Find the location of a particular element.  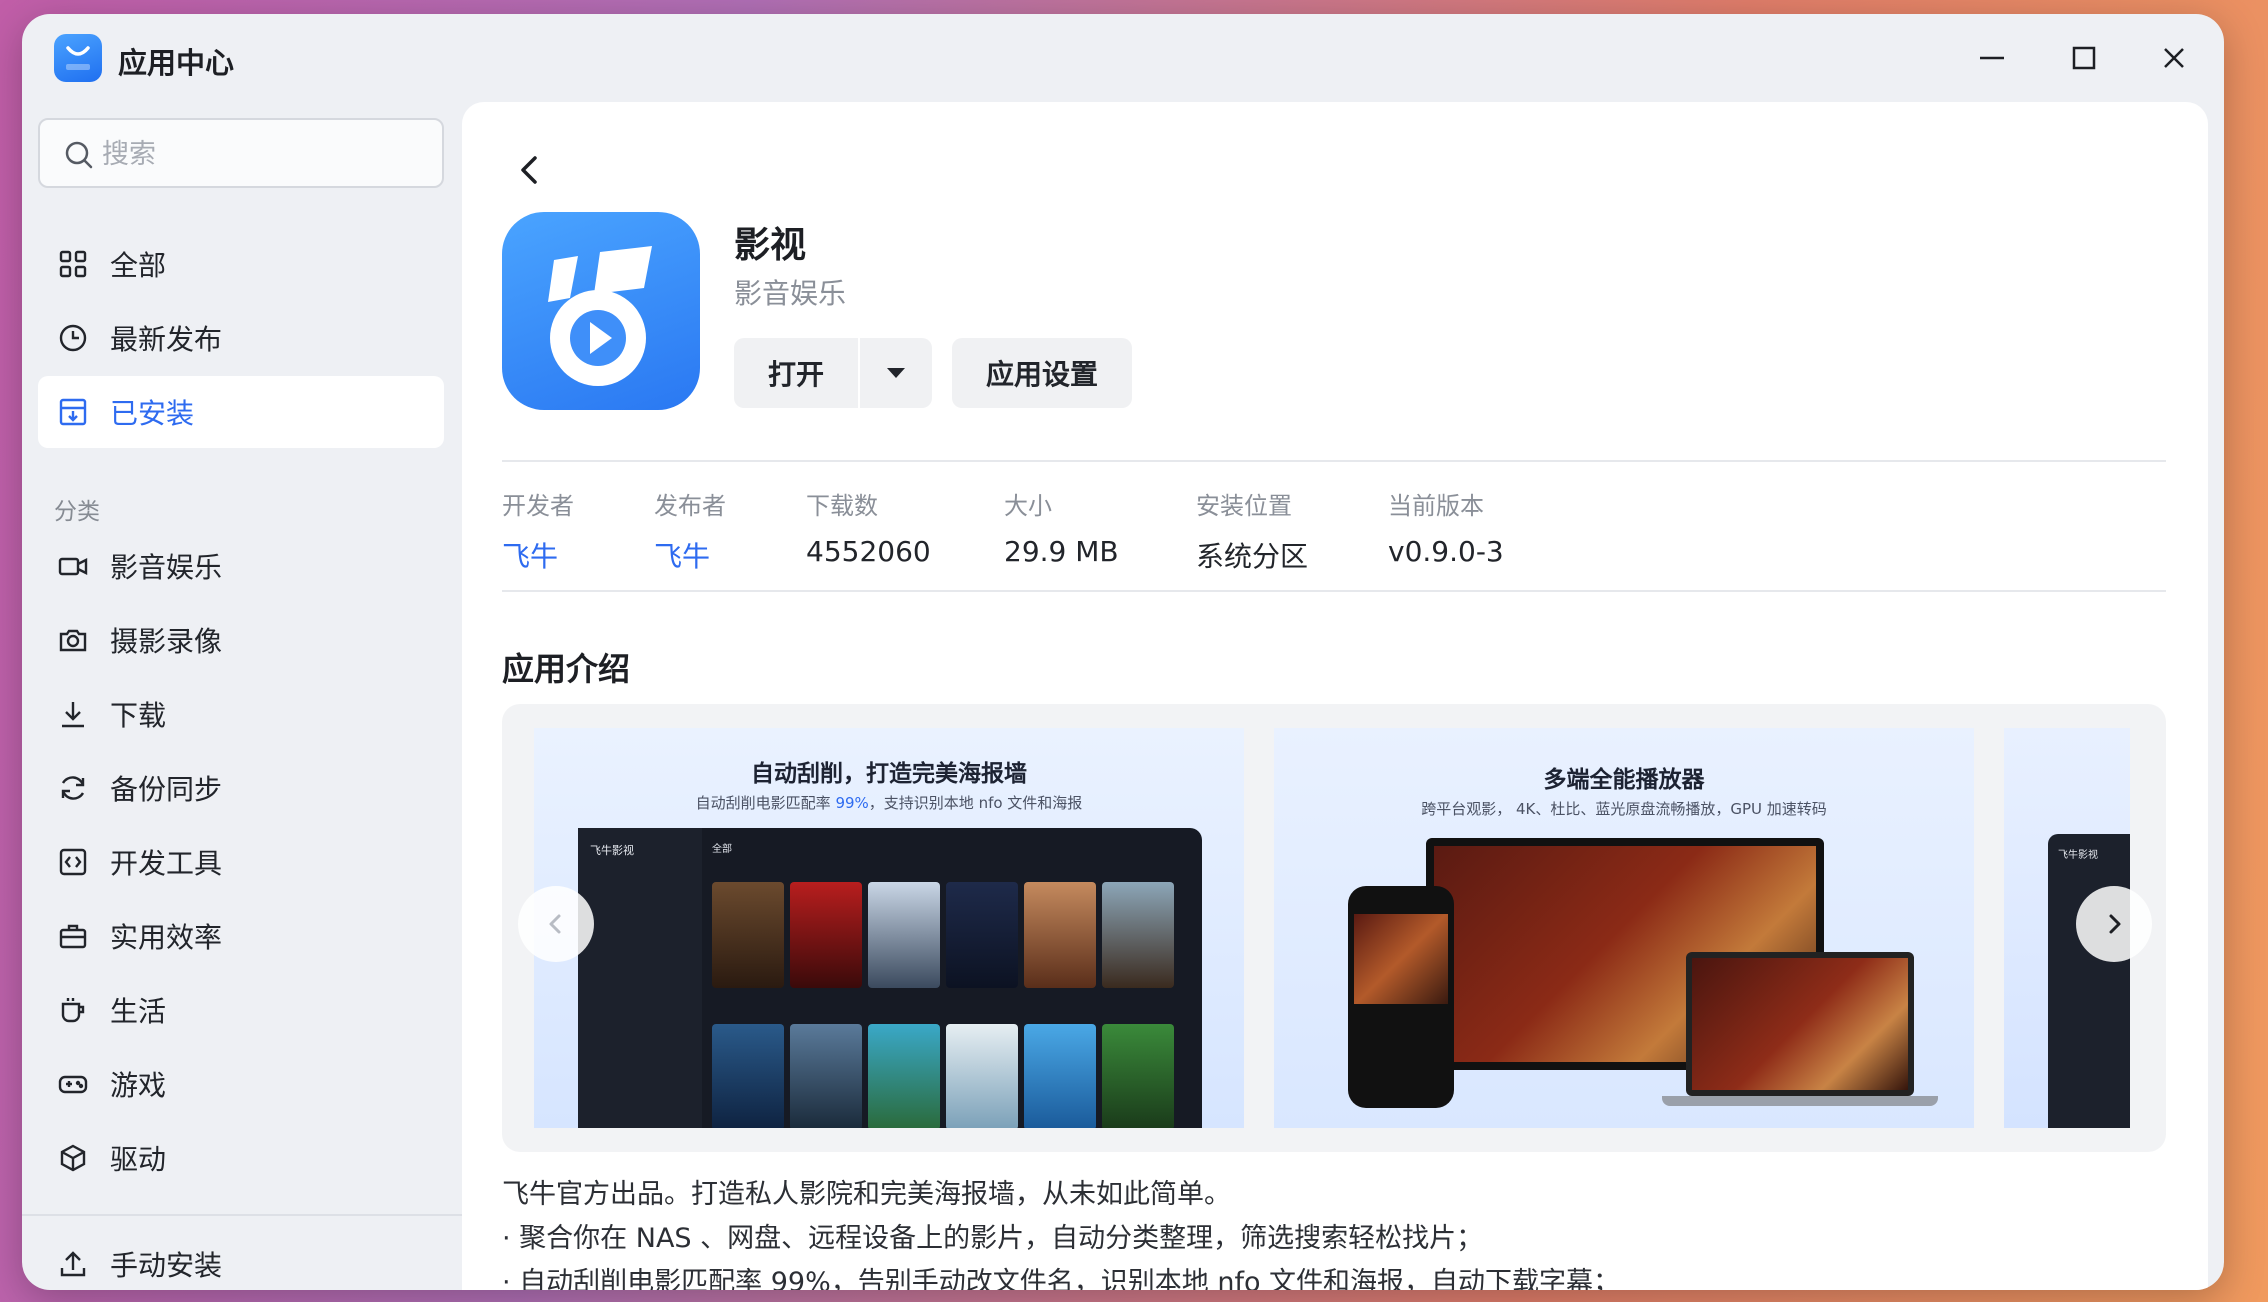

publisher-link: 飞牛 is located at coordinates (690, 555).